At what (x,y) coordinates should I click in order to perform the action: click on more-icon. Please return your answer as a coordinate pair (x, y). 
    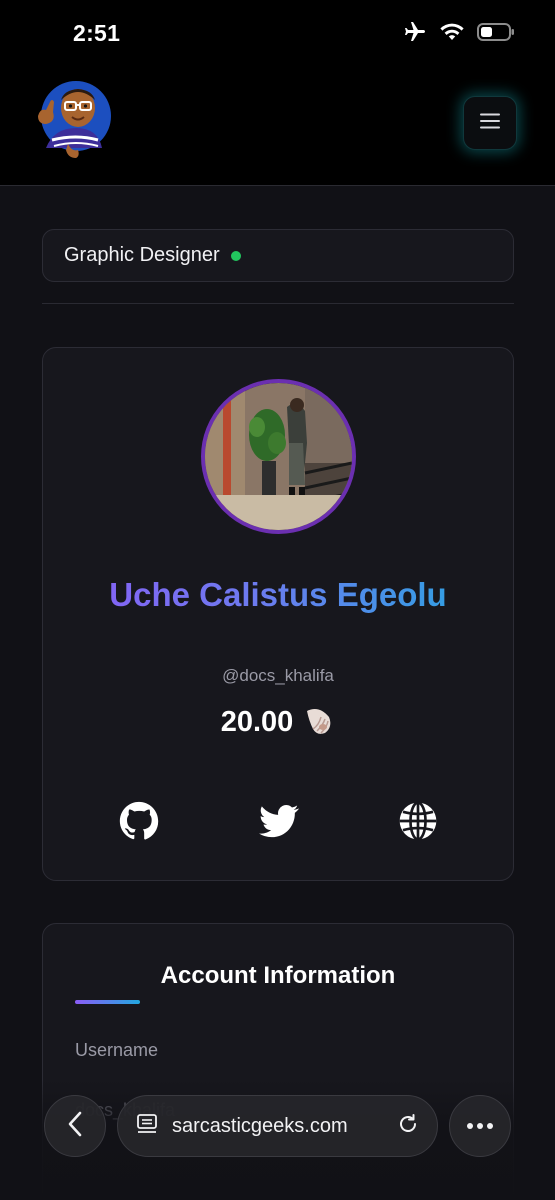
    Looking at the image, I should click on (480, 1126).